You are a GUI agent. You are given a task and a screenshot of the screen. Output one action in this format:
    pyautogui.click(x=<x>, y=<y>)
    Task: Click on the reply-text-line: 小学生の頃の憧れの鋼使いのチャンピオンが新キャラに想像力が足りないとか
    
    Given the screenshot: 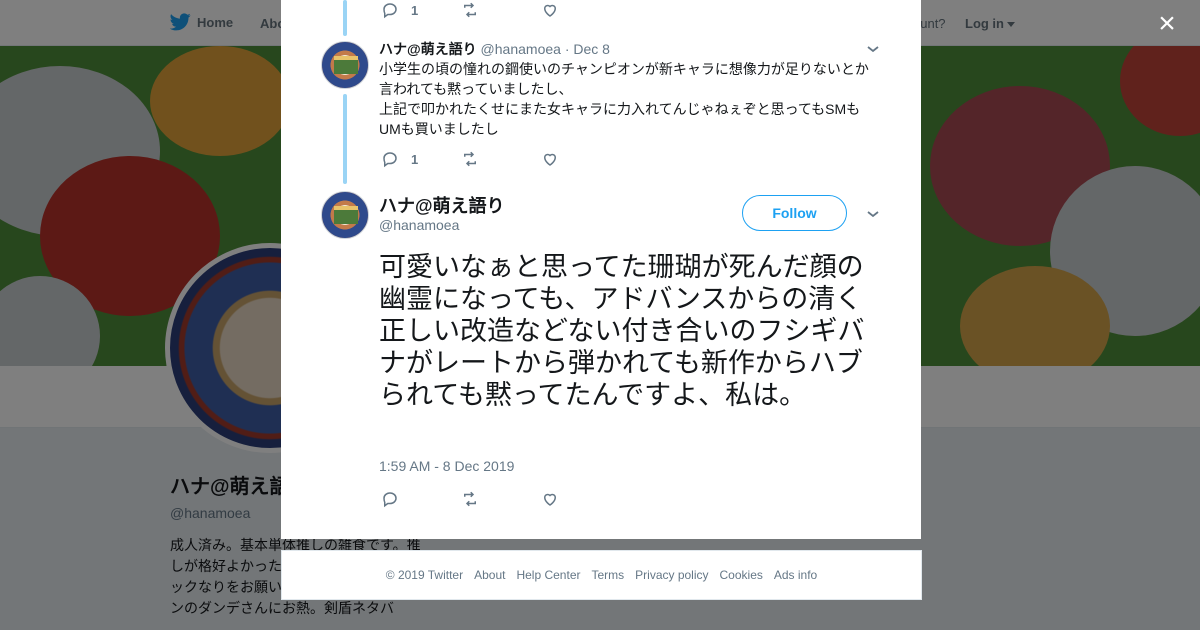 What is the action you would take?
    pyautogui.click(x=624, y=69)
    